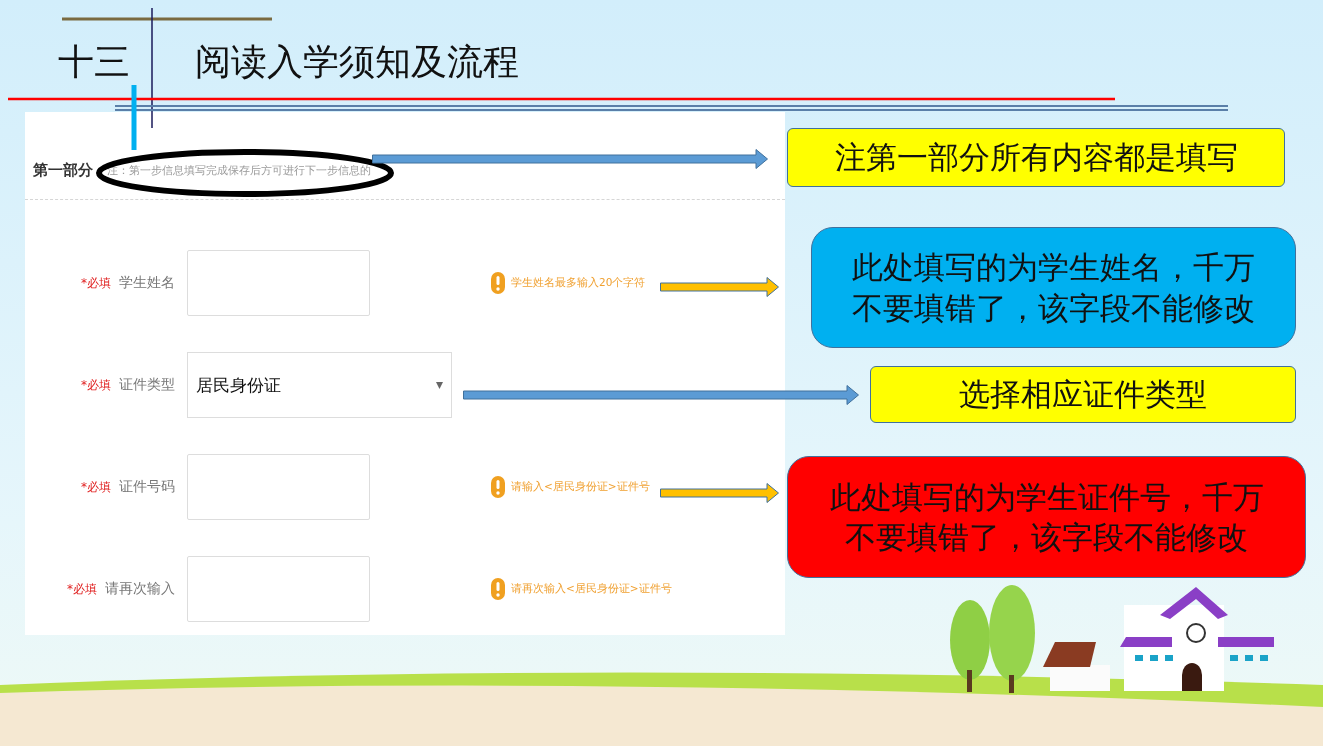 The image size is (1323, 746). I want to click on section-title: 第一部分, so click(63, 170).